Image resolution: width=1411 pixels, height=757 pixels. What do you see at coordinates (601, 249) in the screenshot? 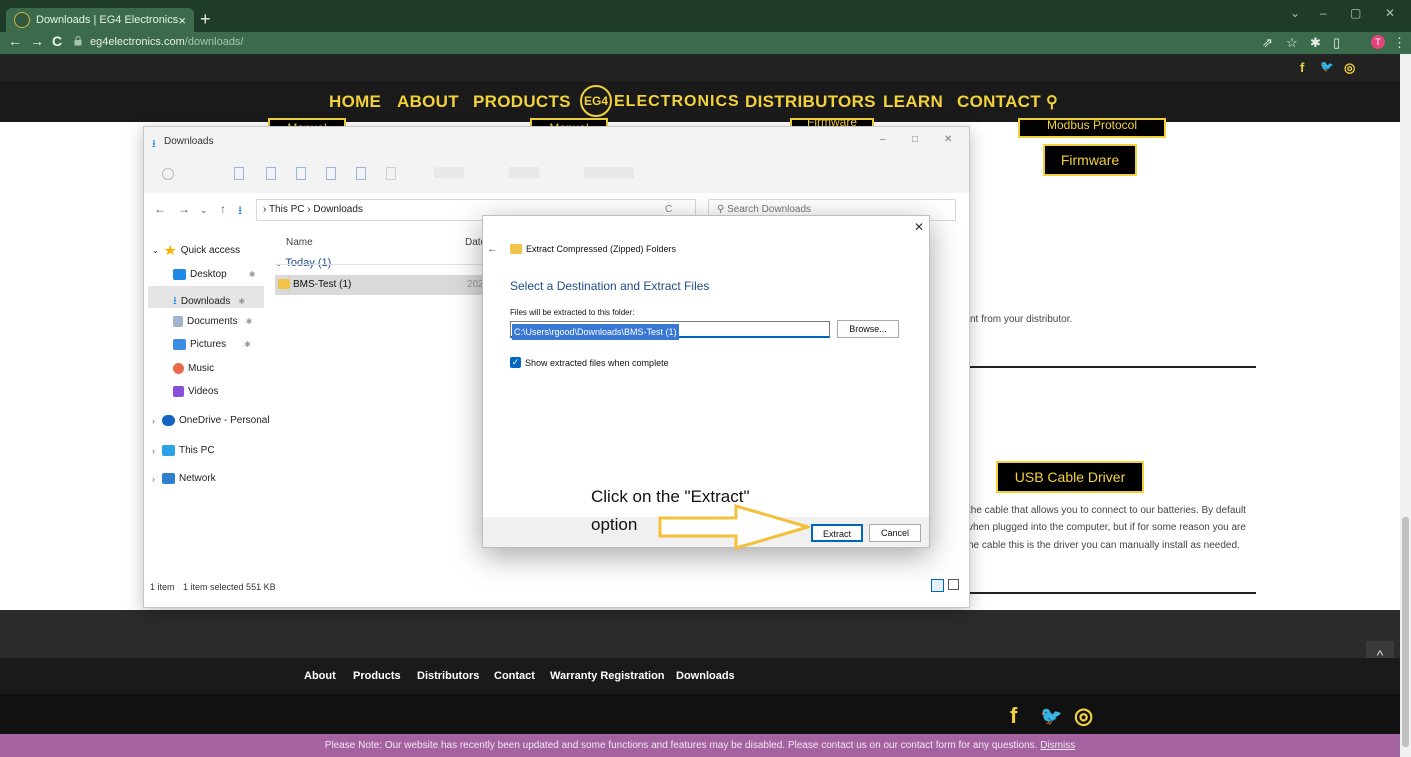
I see `dialog-title: Extract Compressed (Zipped) Folders` at bounding box center [601, 249].